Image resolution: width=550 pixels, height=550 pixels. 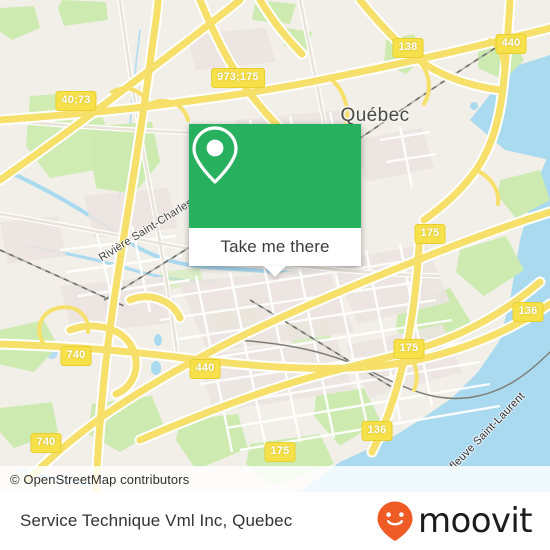 What do you see at coordinates (156, 520) in the screenshot?
I see `place-title: Service Technique Vml Inc, Quebec` at bounding box center [156, 520].